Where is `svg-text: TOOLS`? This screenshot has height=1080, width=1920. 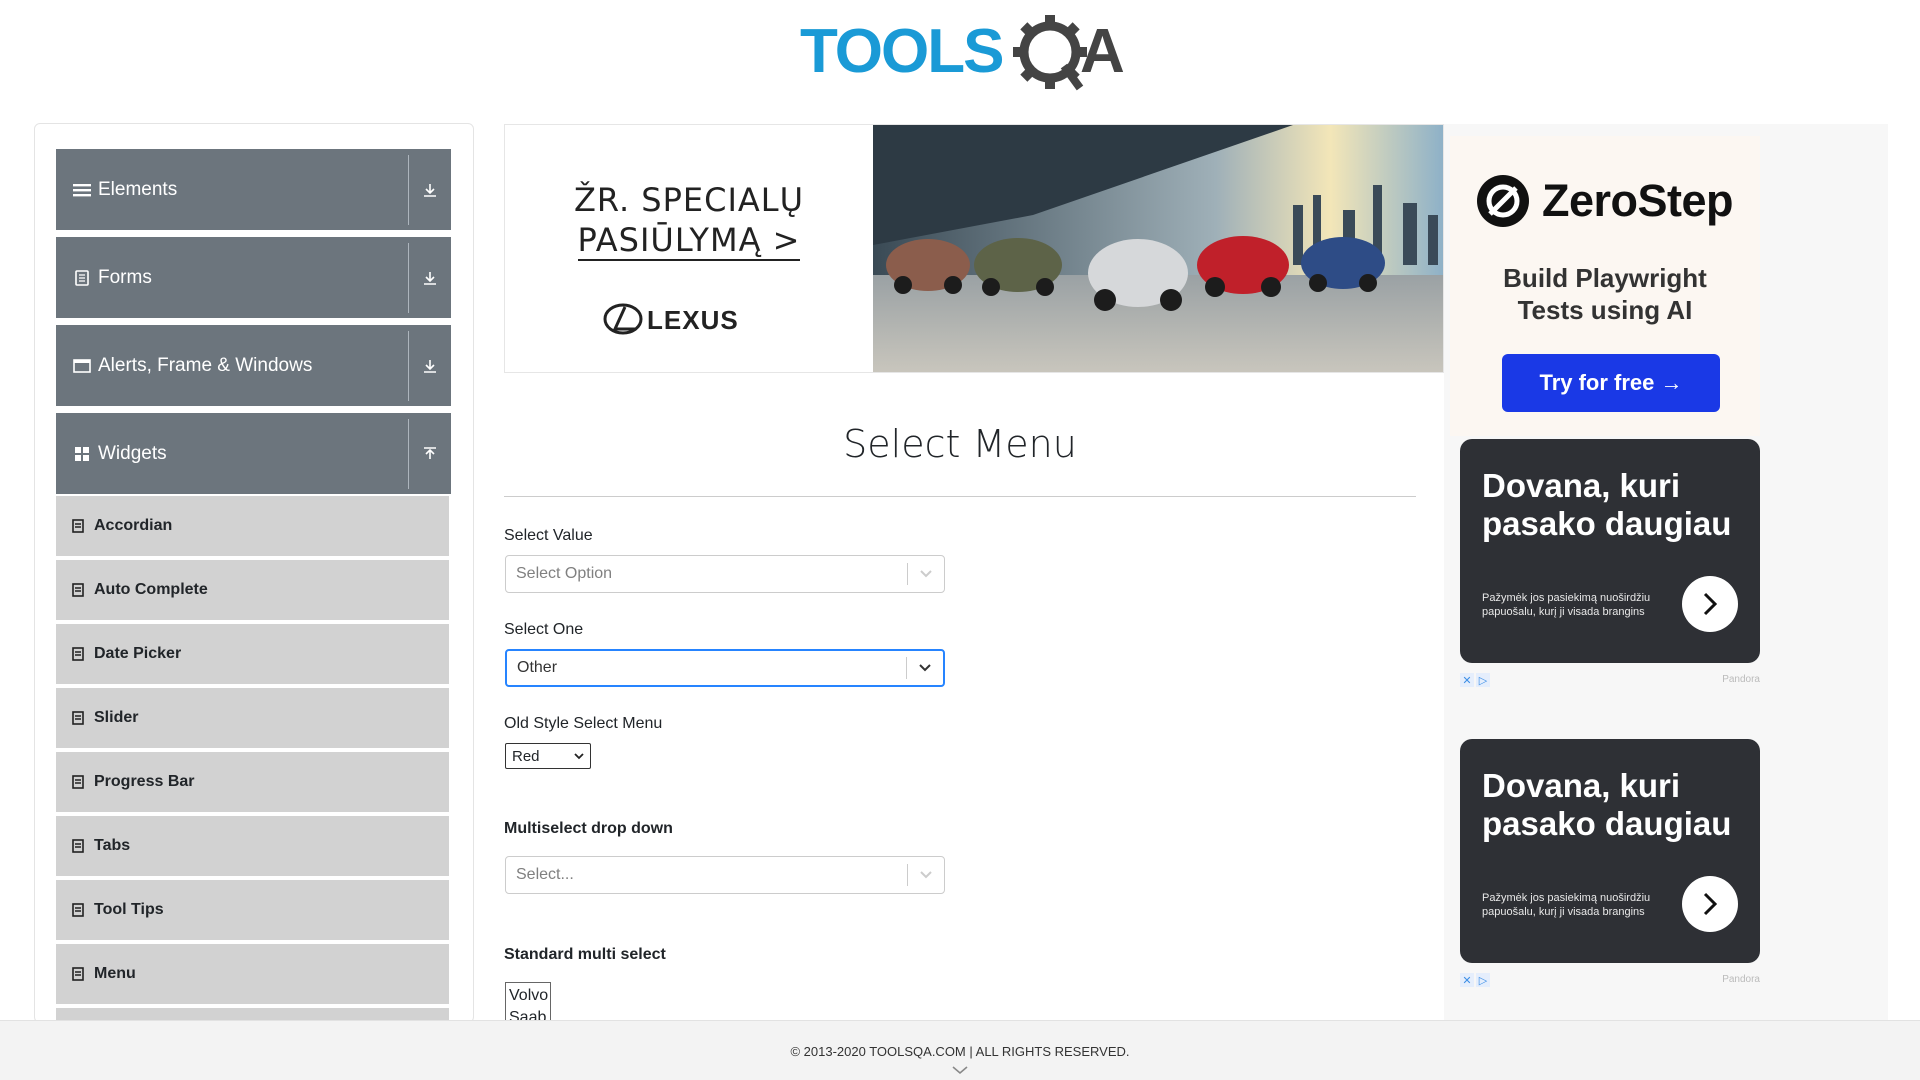 svg-text: TOOLS is located at coordinates (901, 51).